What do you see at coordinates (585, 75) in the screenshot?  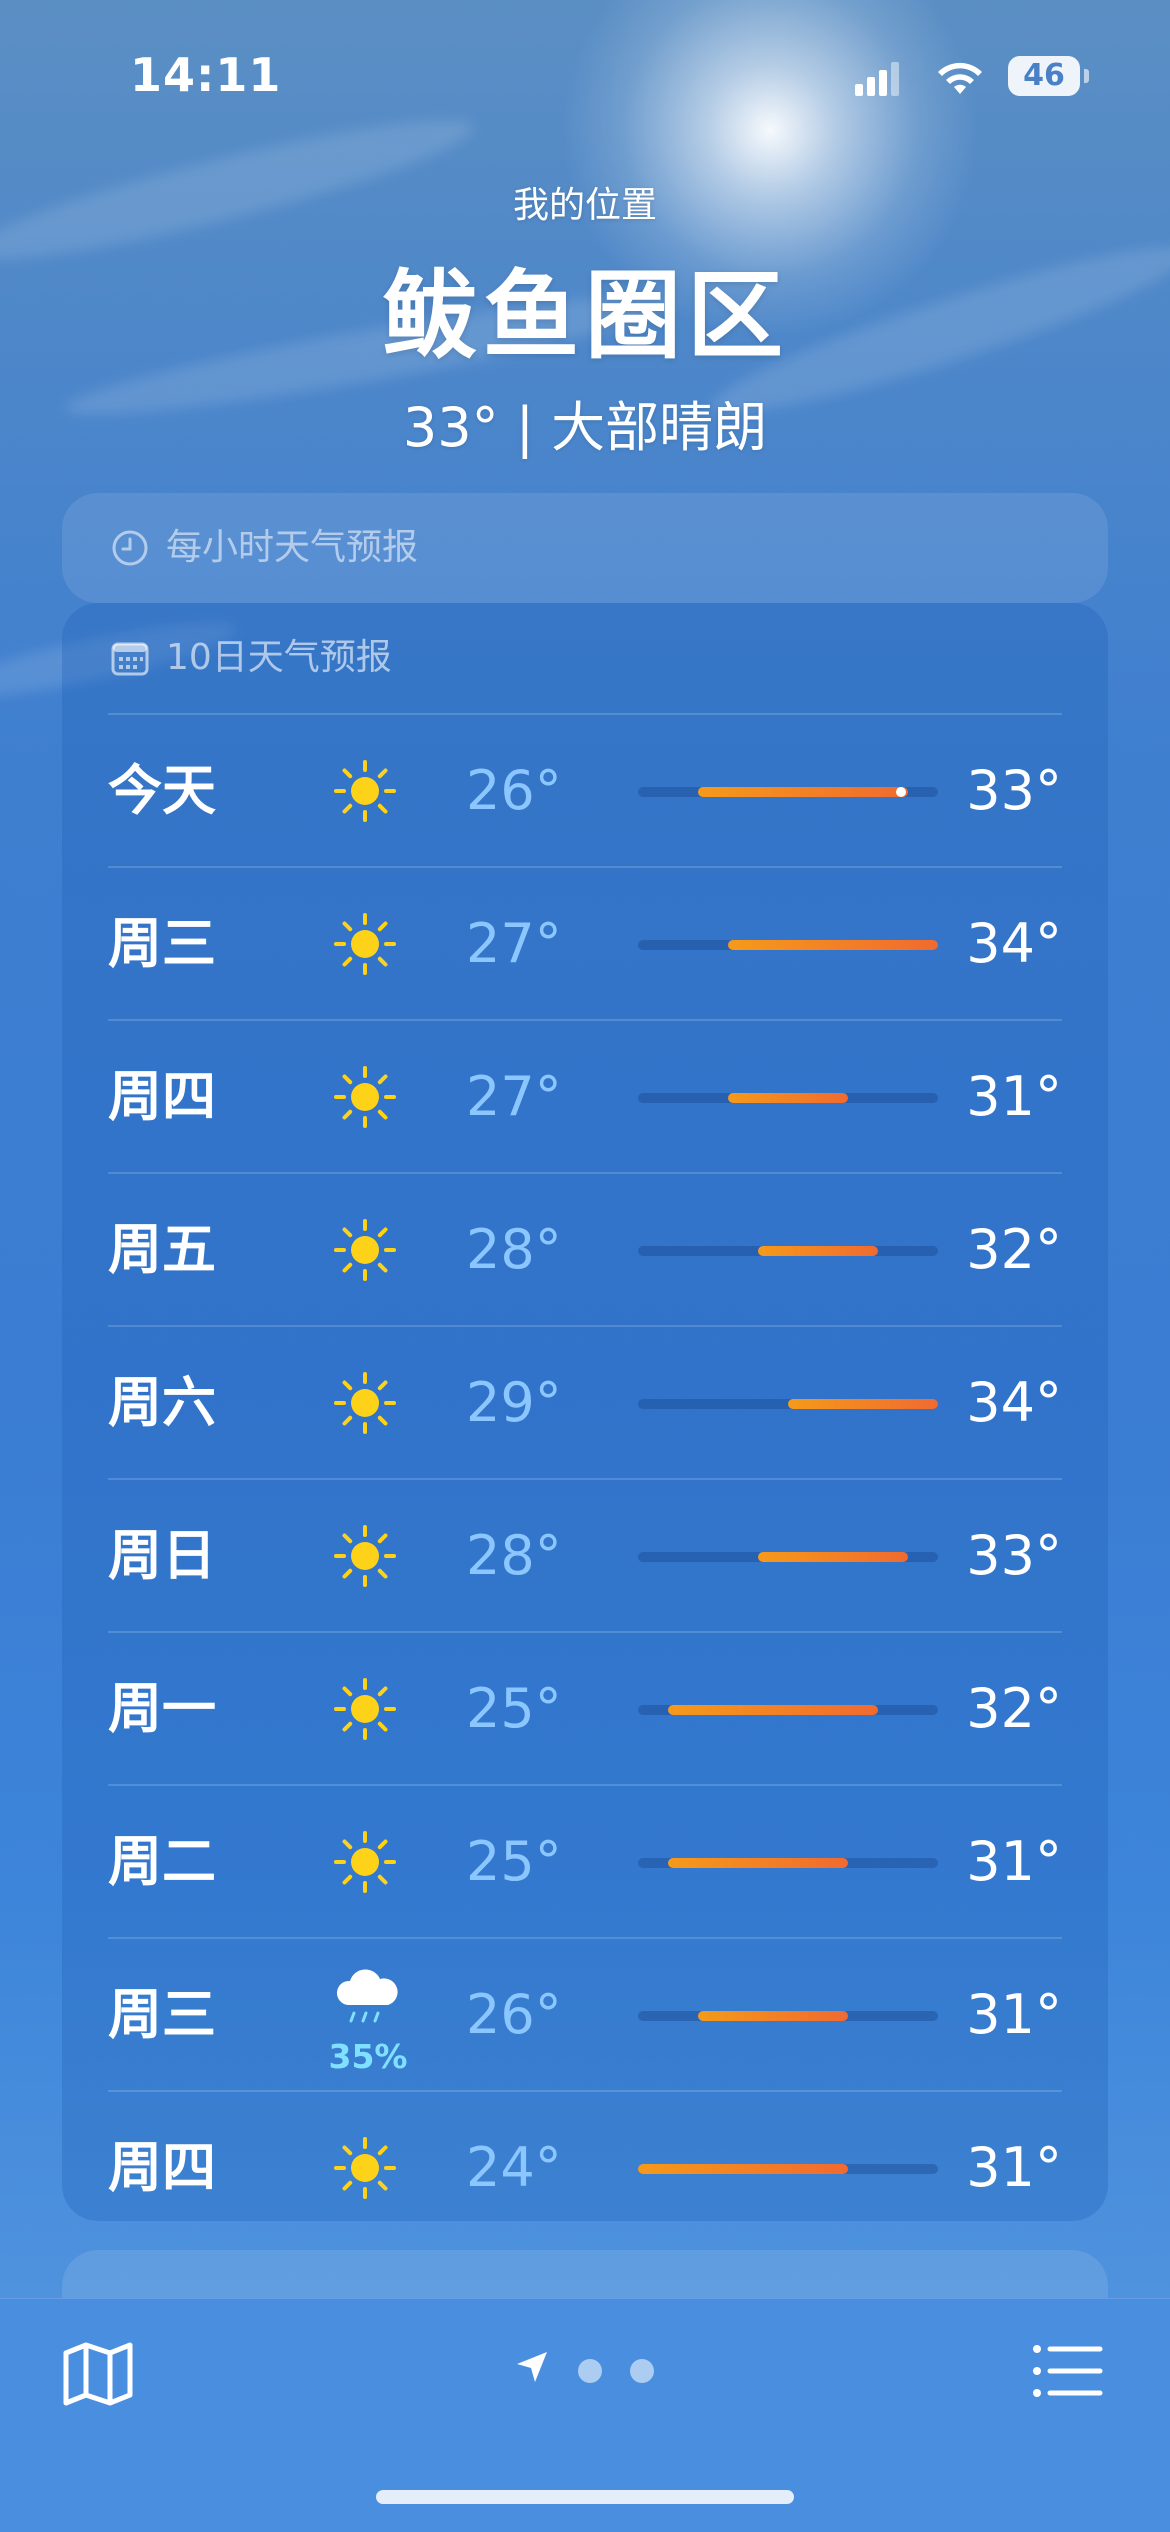 I see `status-bar: 14:11 46` at bounding box center [585, 75].